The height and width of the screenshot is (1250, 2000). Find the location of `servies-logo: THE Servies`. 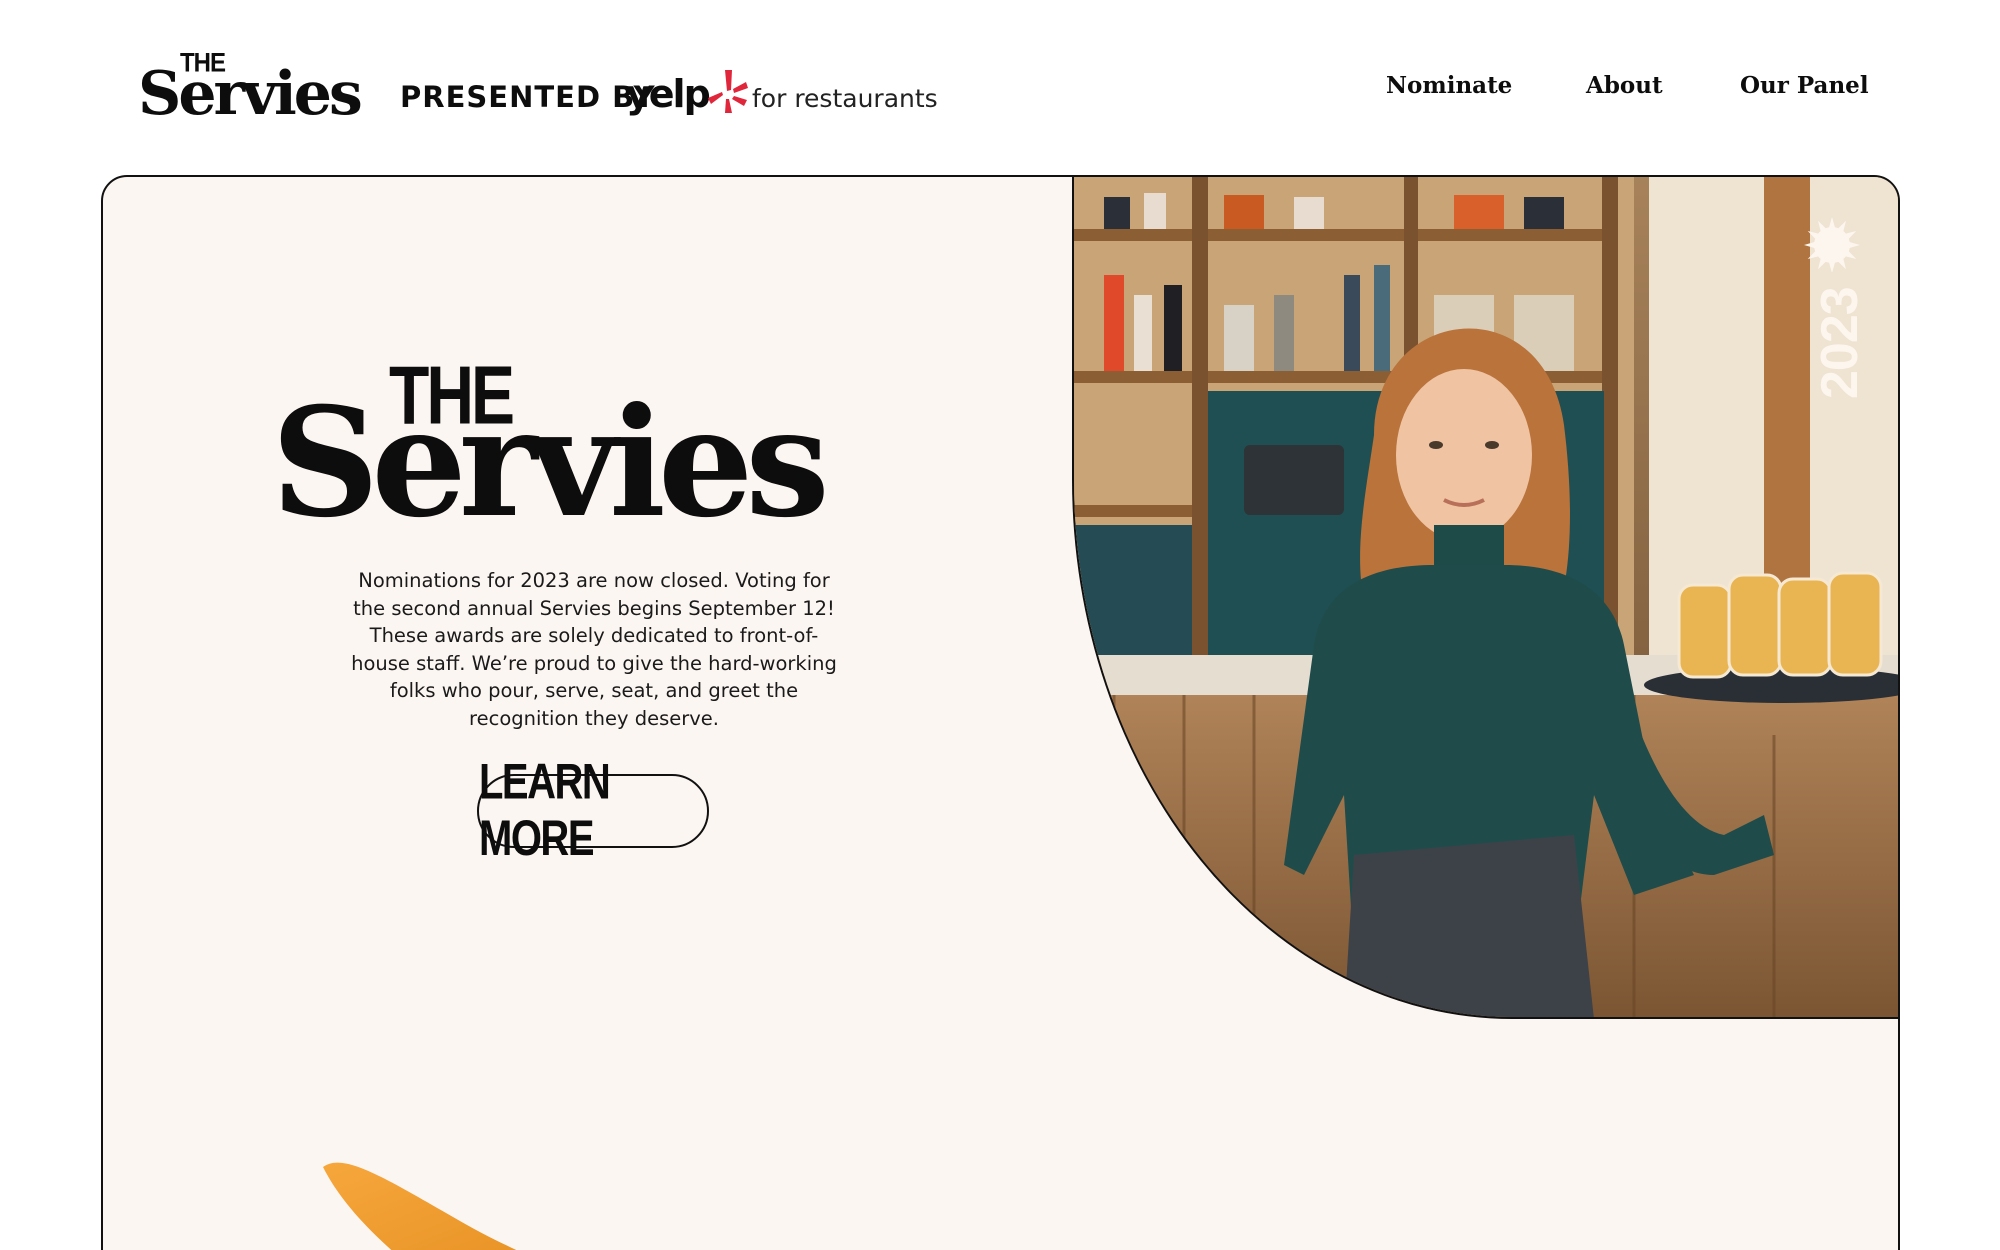

servies-logo: THE Servies is located at coordinates (253, 87).